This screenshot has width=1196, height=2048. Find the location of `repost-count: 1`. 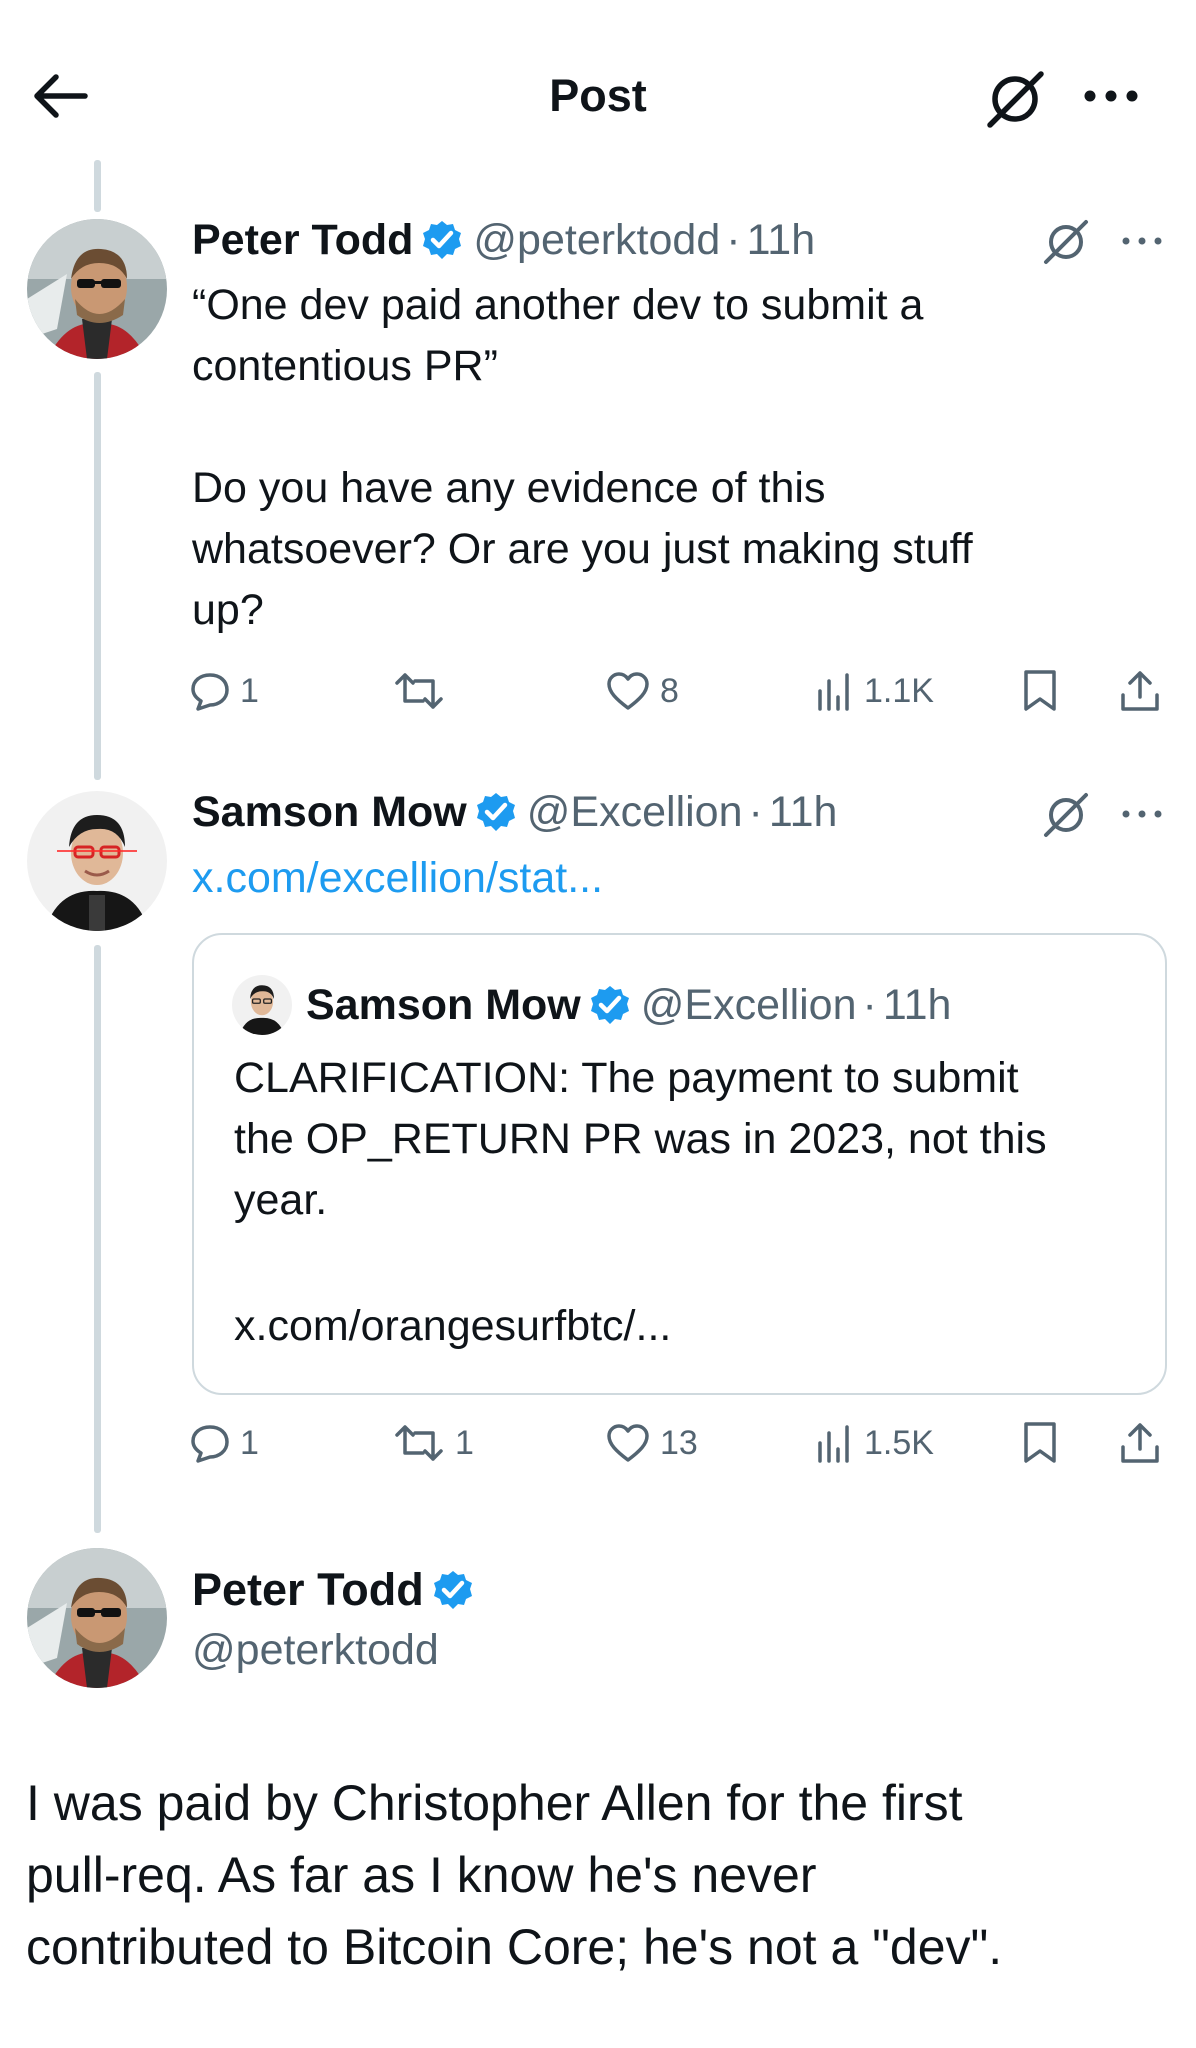

repost-count: 1 is located at coordinates (464, 1442).